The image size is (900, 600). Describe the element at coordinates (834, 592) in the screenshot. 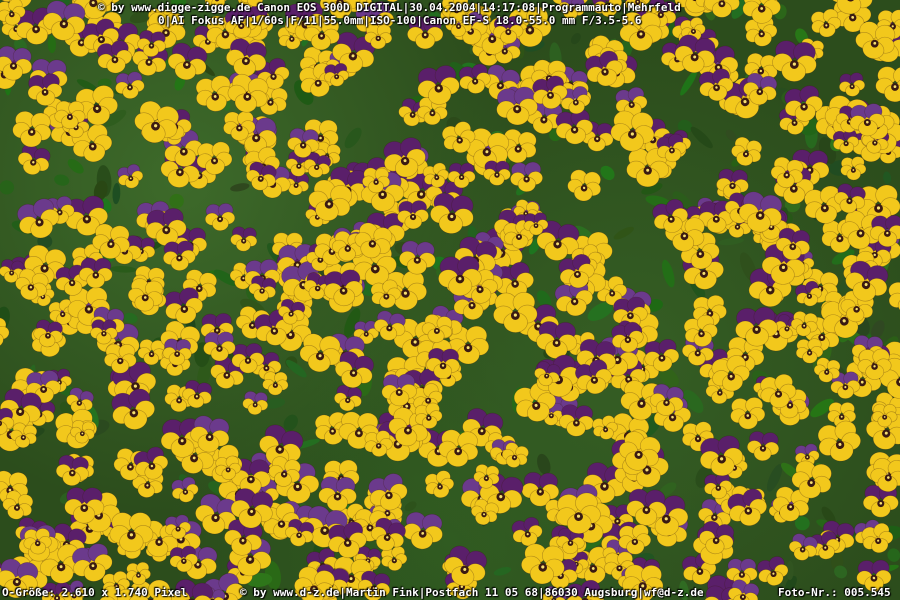

I see `photo-number-label: Foto-Nr.: 005.545` at that location.